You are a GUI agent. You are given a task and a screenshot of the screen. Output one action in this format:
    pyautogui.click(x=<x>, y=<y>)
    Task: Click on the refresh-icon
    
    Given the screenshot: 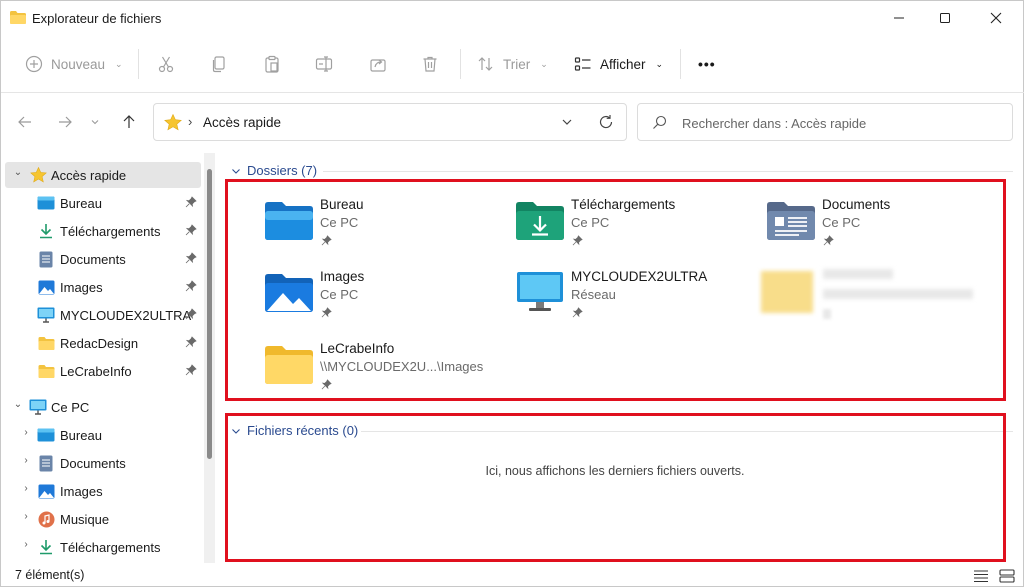 What is the action you would take?
    pyautogui.click(x=606, y=122)
    